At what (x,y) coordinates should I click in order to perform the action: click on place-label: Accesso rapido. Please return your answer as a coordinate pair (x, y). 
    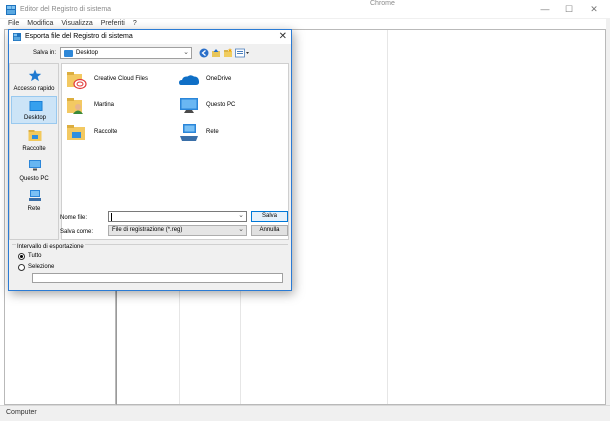
    Looking at the image, I should click on (34, 89).